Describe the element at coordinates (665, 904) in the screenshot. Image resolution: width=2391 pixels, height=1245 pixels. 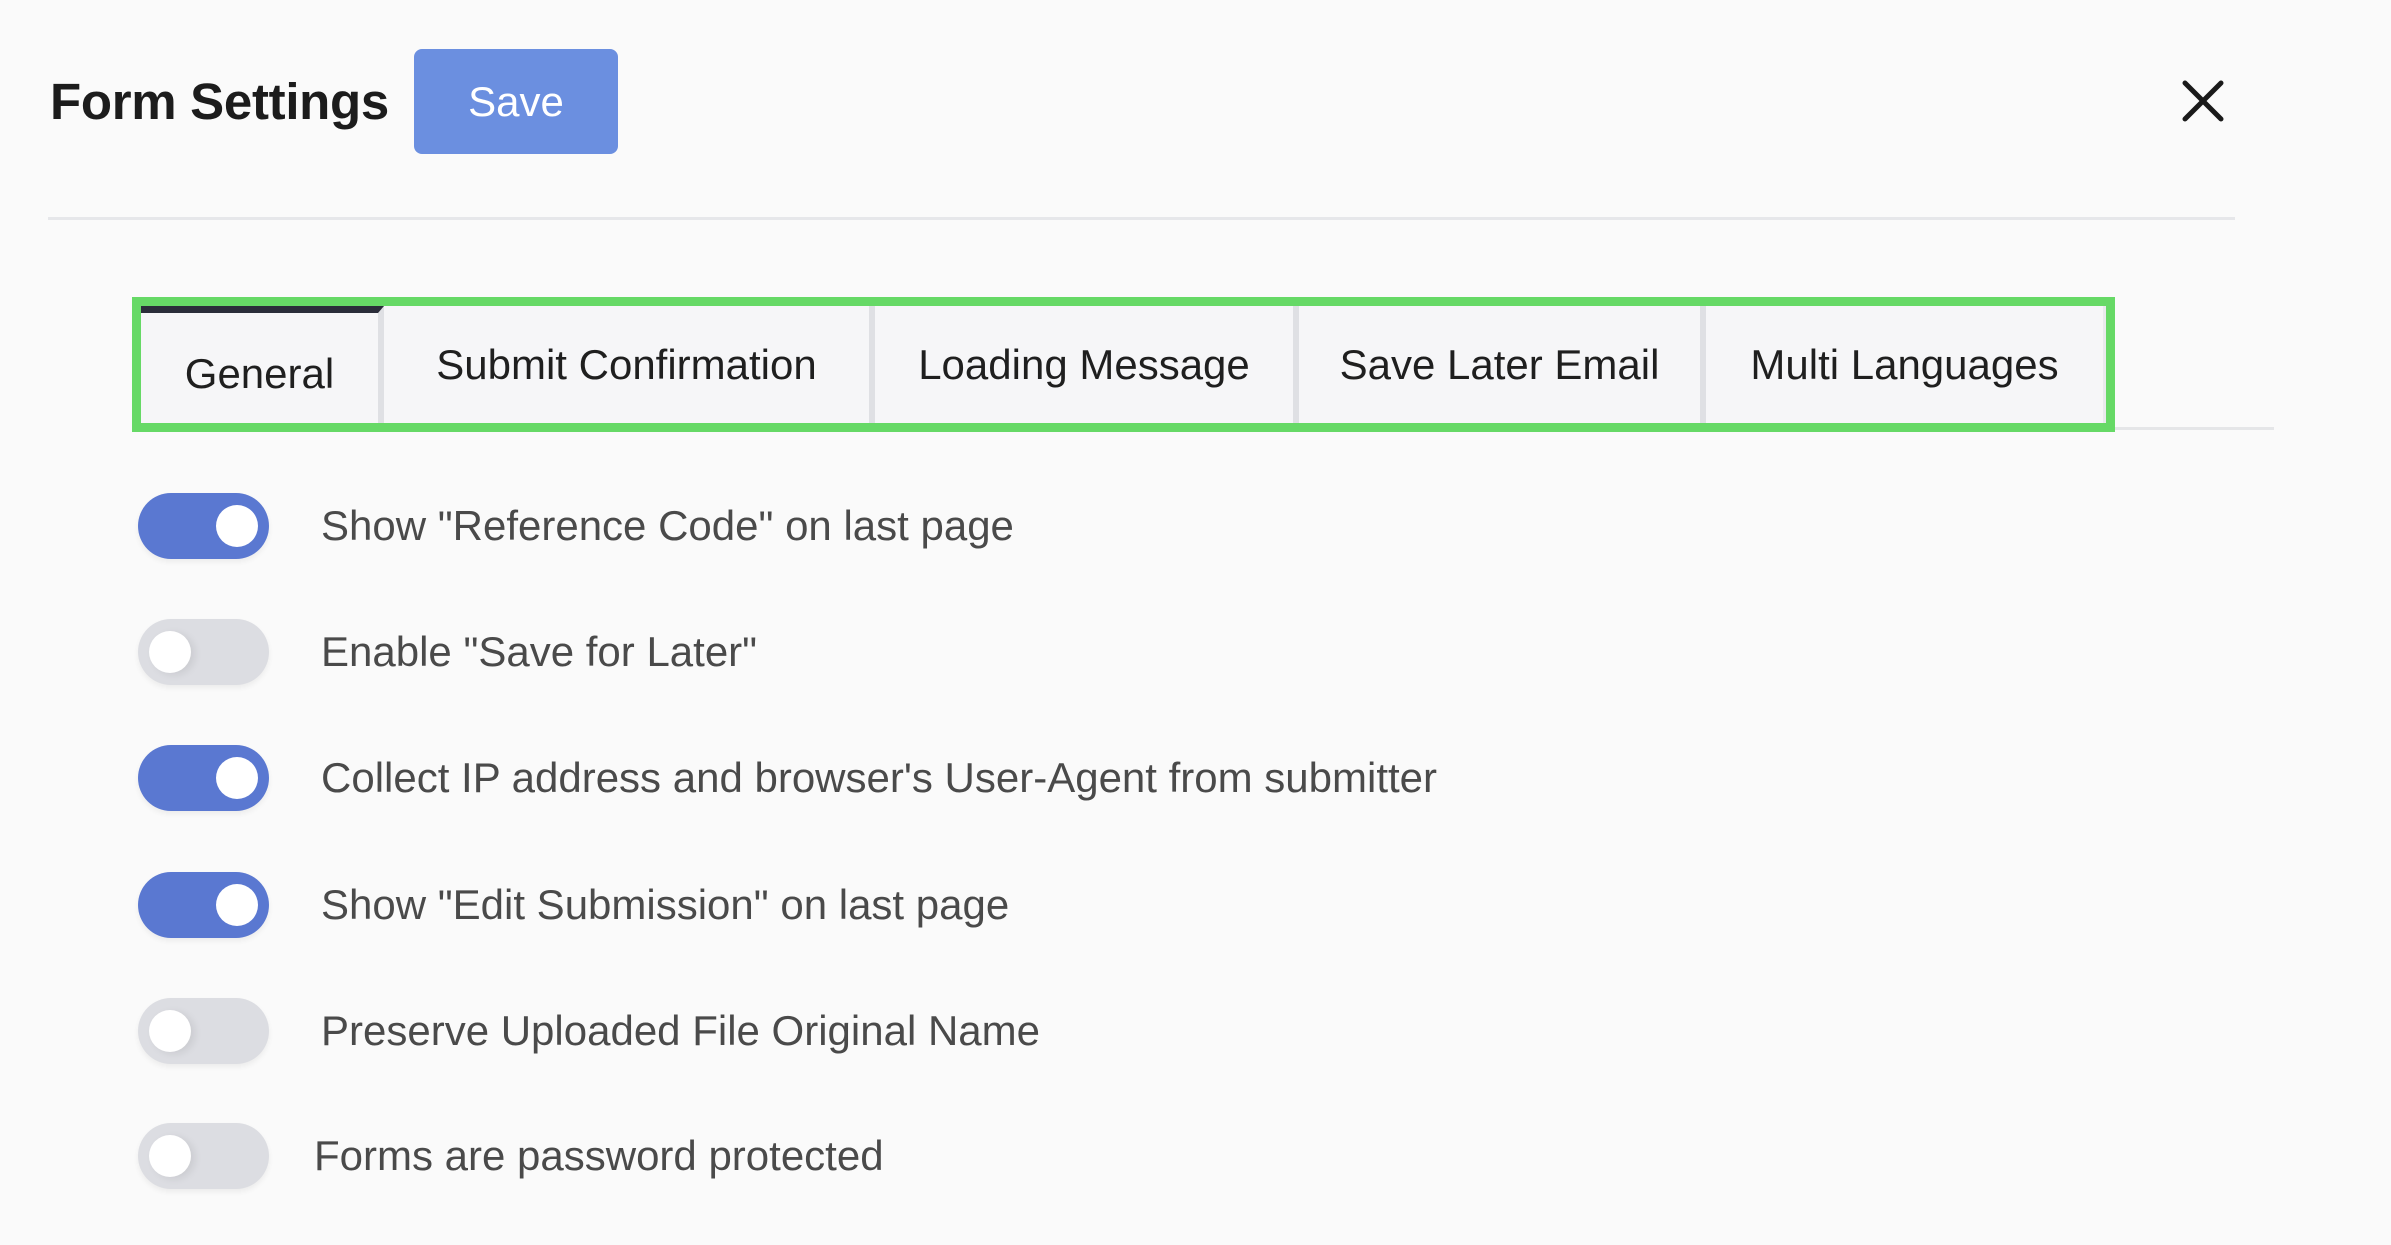
I see `setting-label: Show "Edit Submission" on last page` at that location.